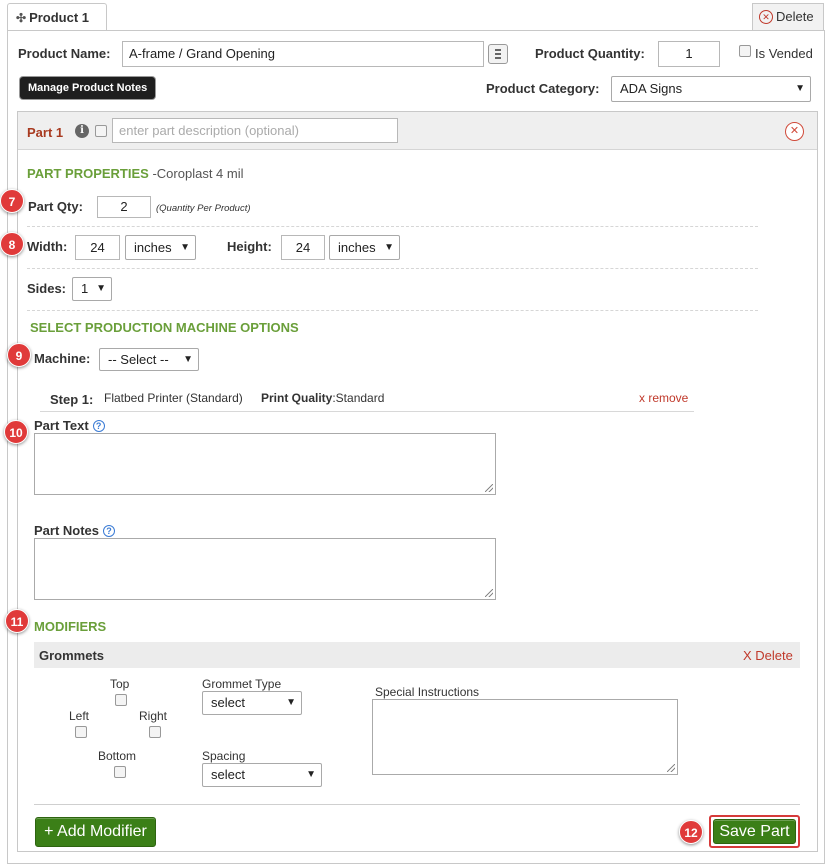 The height and width of the screenshot is (864, 825). Describe the element at coordinates (242, 684) in the screenshot. I see `grommet-type-label: Grommet Type` at that location.